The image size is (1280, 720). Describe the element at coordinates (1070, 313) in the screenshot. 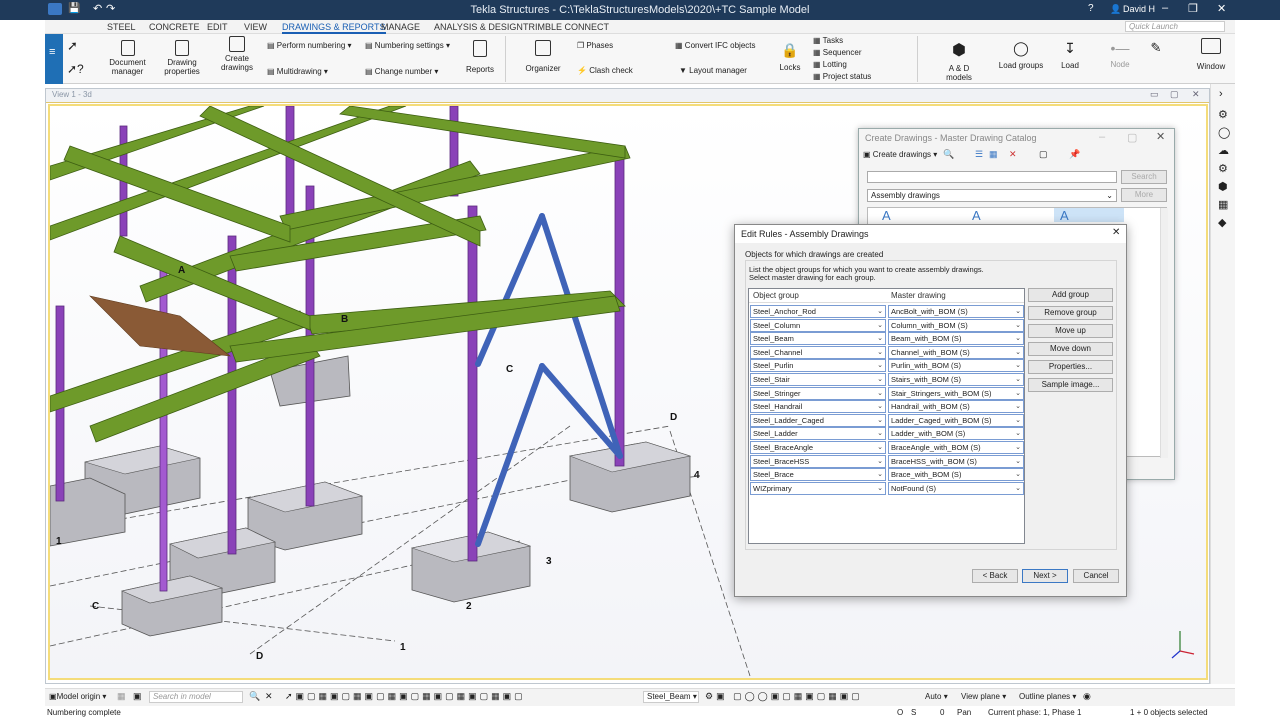

I see `remove-group-button: Remove group` at that location.